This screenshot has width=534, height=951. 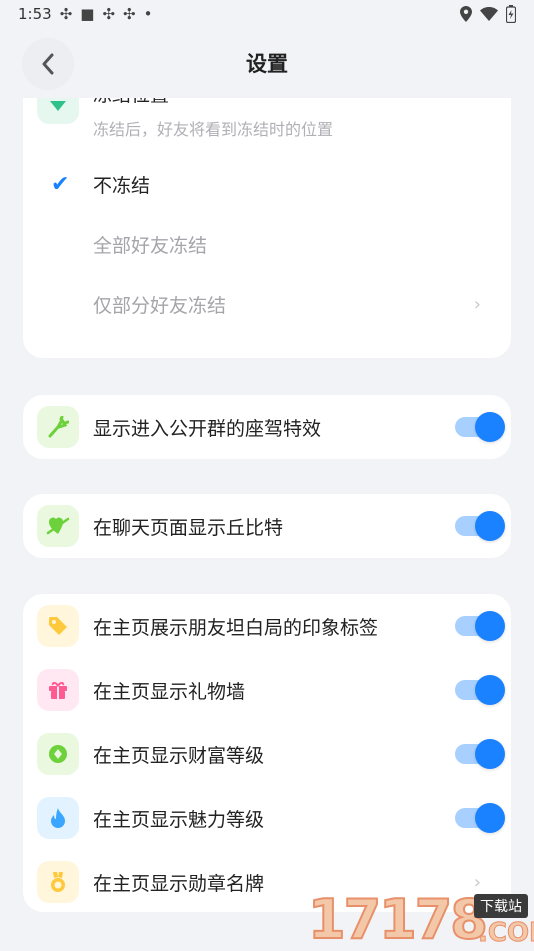 I want to click on freeze-option-label: 仅部分好友冻结, so click(x=160, y=305).